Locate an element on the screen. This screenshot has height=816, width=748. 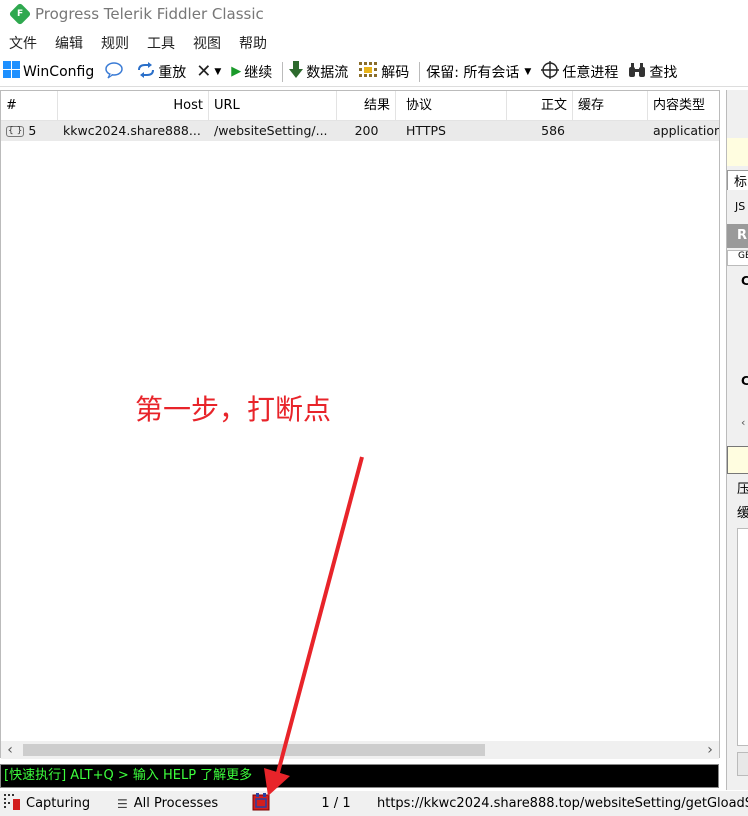
process-filter-label: All Processes is located at coordinates (176, 803).